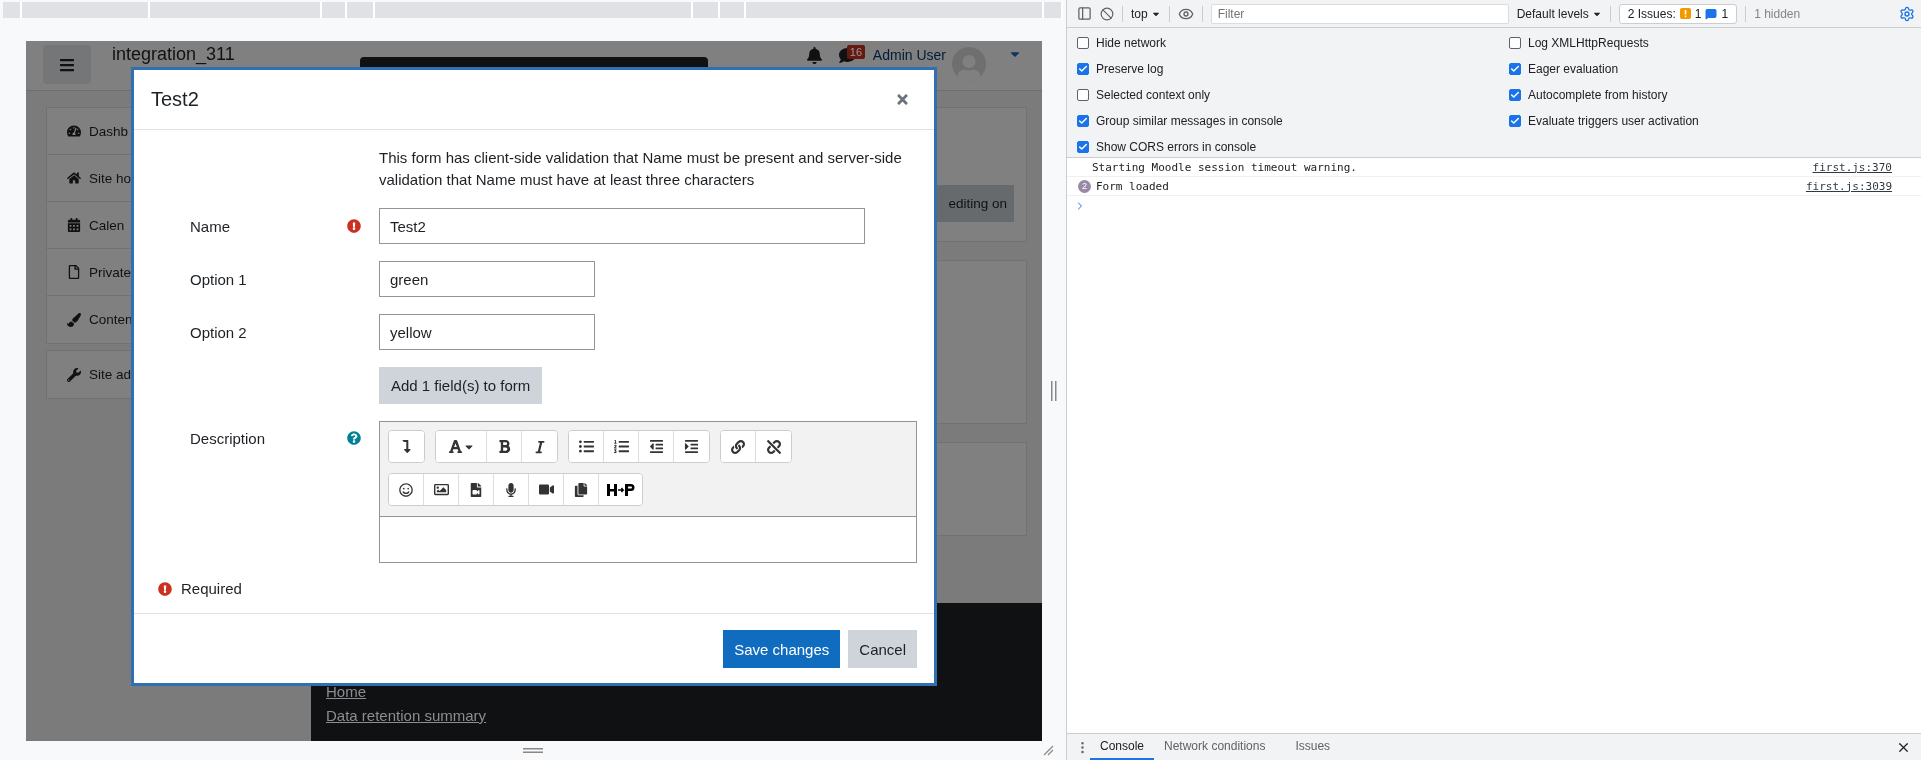 This screenshot has width=1921, height=760. What do you see at coordinates (1678, 13) in the screenshot?
I see `issues-button: 2 Issues: 1 1` at bounding box center [1678, 13].